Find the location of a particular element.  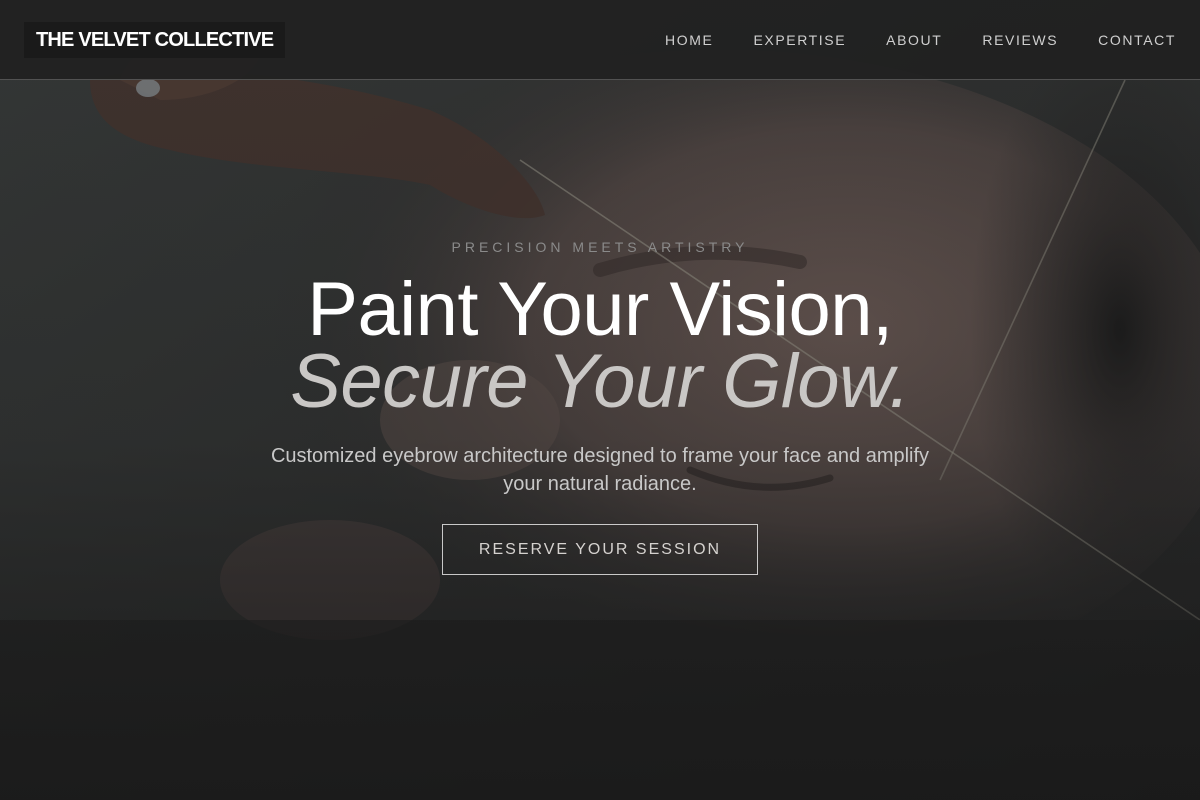

hero-headline-line2: Secure Your Glow. is located at coordinates (600, 381).